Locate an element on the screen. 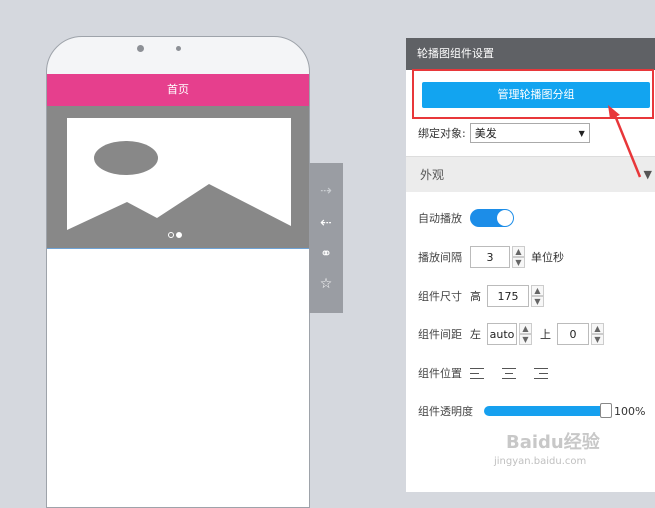 The width and height of the screenshot is (655, 508). interval-stepper: ▲ ▼ is located at coordinates (518, 257).